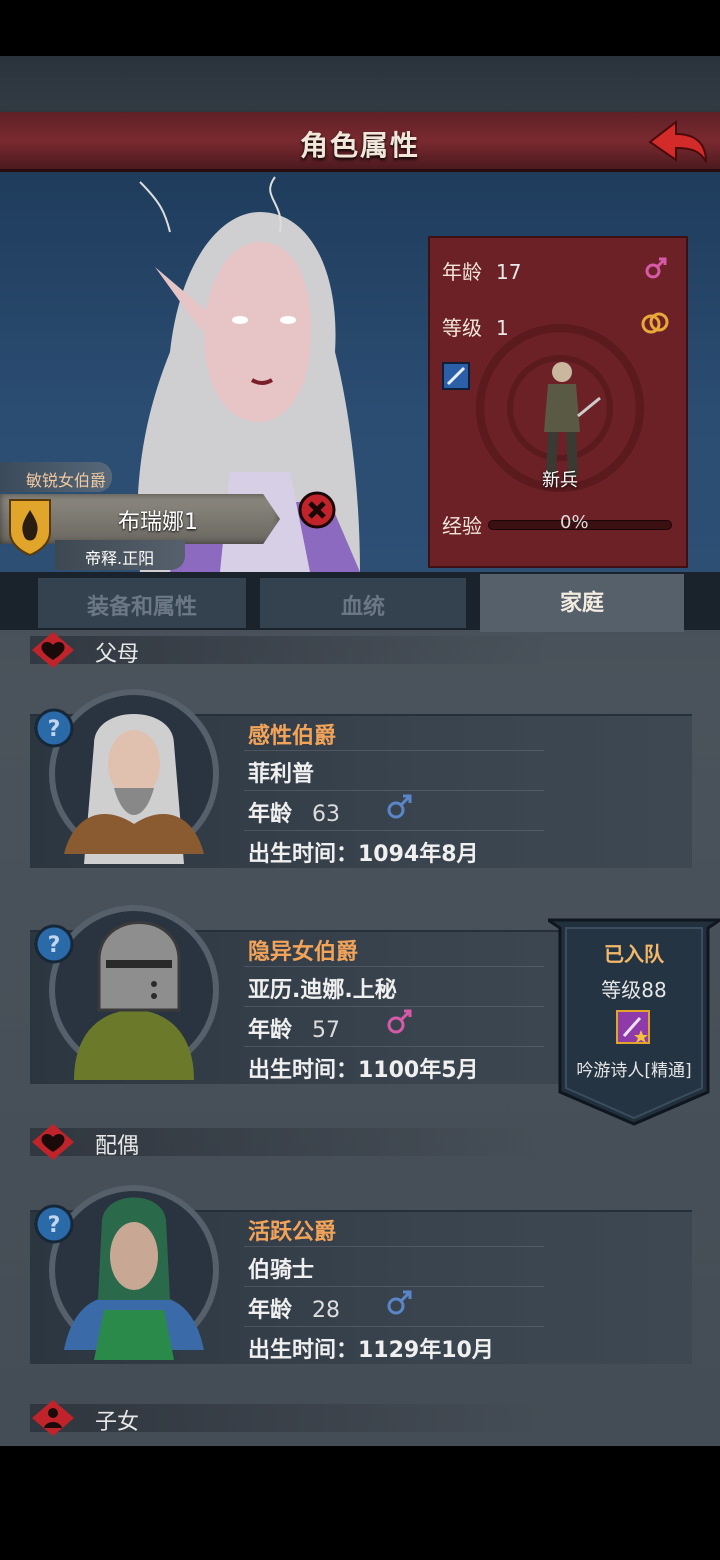  Describe the element at coordinates (456, 376) in the screenshot. I see `sword-skill-icon` at that location.